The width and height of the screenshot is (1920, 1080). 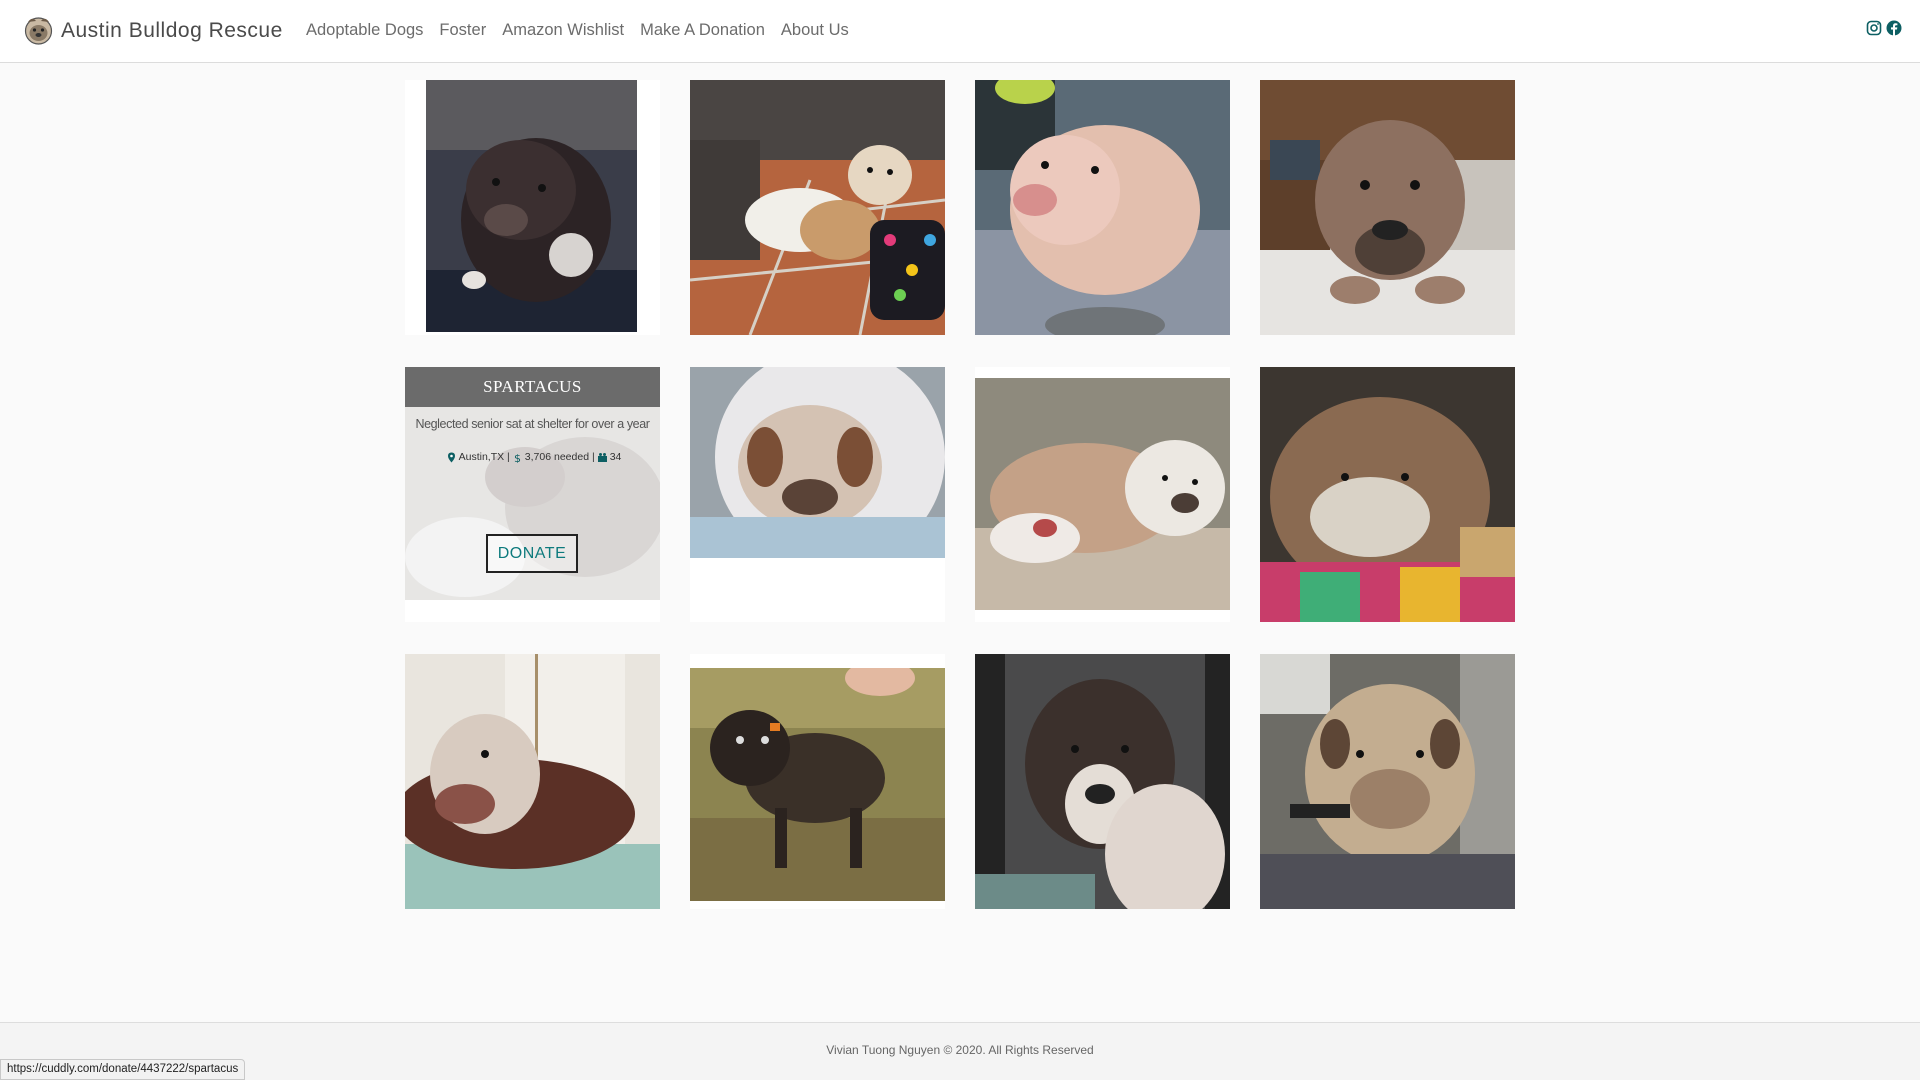 What do you see at coordinates (602, 457) in the screenshot?
I see `donors-icon` at bounding box center [602, 457].